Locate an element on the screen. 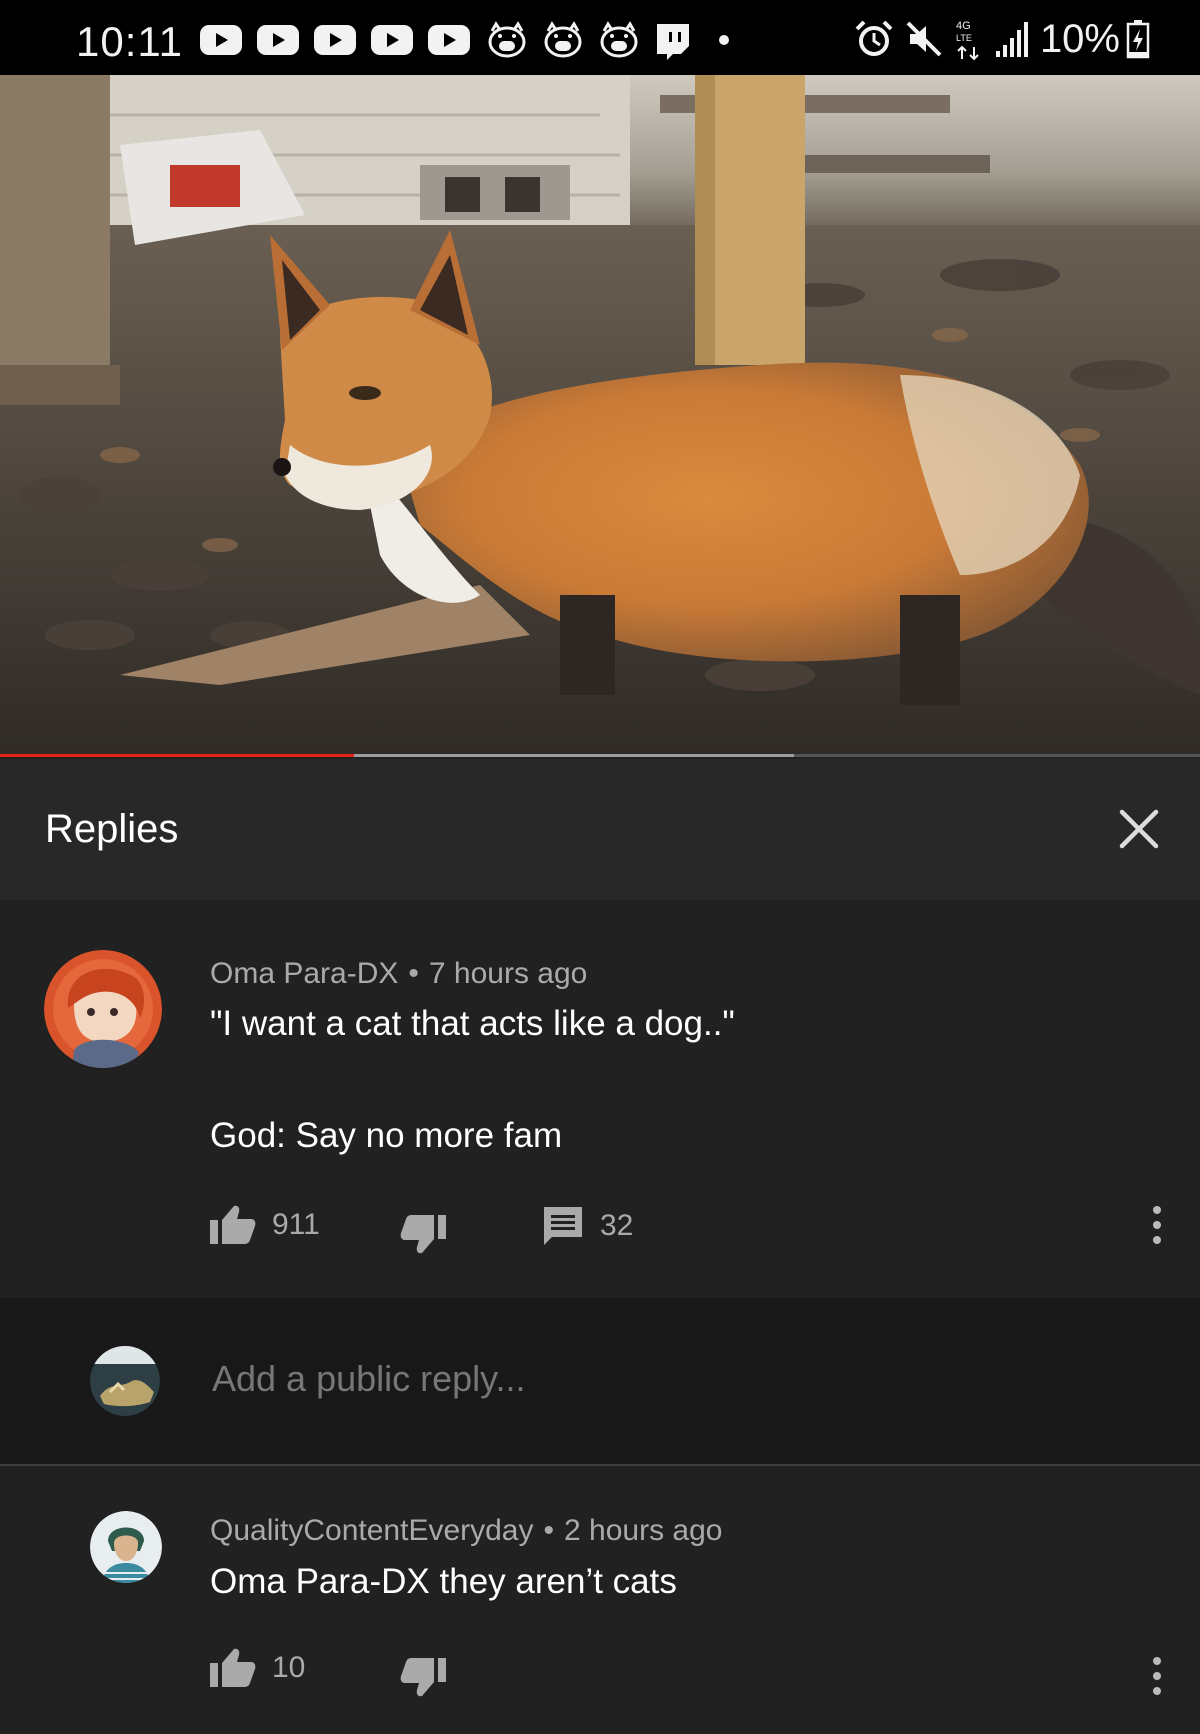 The height and width of the screenshot is (1734, 1200). signal-icon is located at coordinates (1011, 39).